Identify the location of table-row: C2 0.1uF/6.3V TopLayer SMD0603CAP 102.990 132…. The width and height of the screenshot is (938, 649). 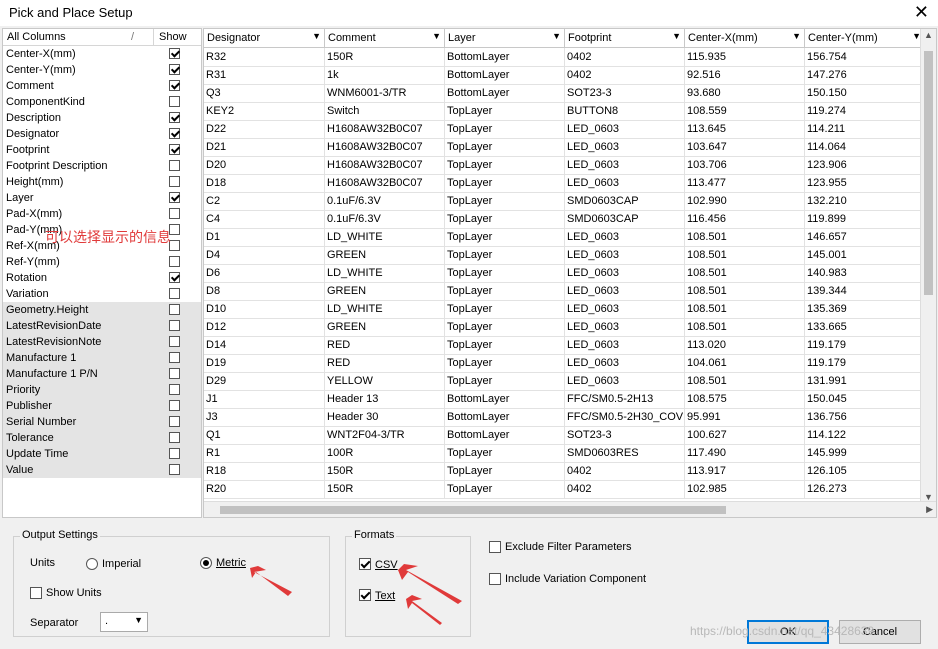
(564, 201).